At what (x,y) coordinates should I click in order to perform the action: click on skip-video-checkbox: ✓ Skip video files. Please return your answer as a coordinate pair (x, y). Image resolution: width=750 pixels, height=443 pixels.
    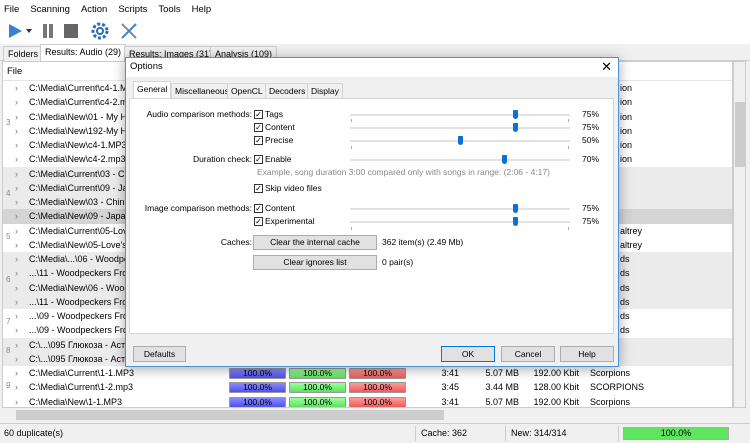
    Looking at the image, I should click on (288, 188).